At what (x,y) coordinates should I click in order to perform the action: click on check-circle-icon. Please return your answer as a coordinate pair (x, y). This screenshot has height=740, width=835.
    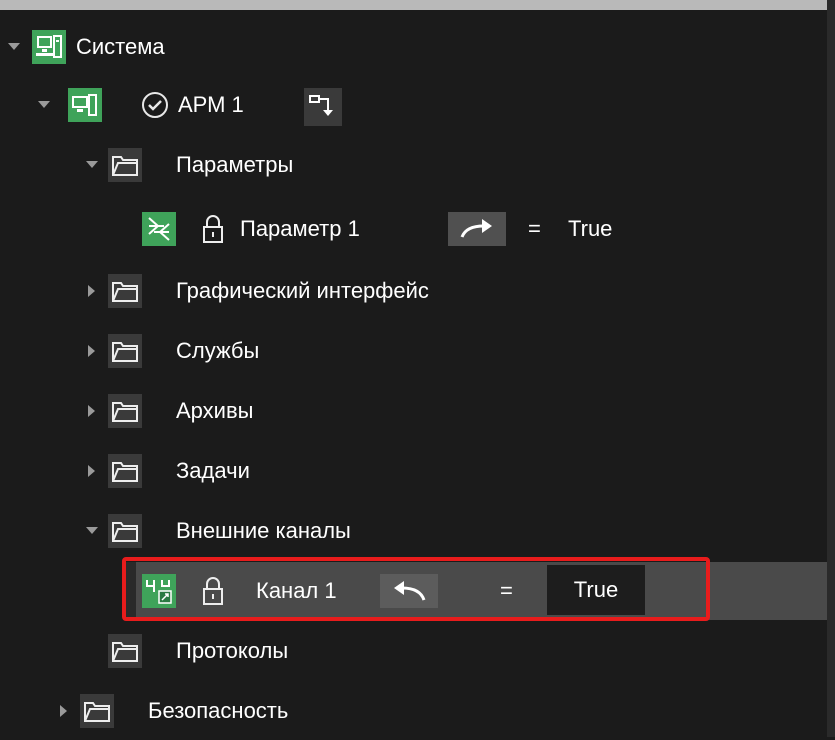
    Looking at the image, I should click on (155, 105).